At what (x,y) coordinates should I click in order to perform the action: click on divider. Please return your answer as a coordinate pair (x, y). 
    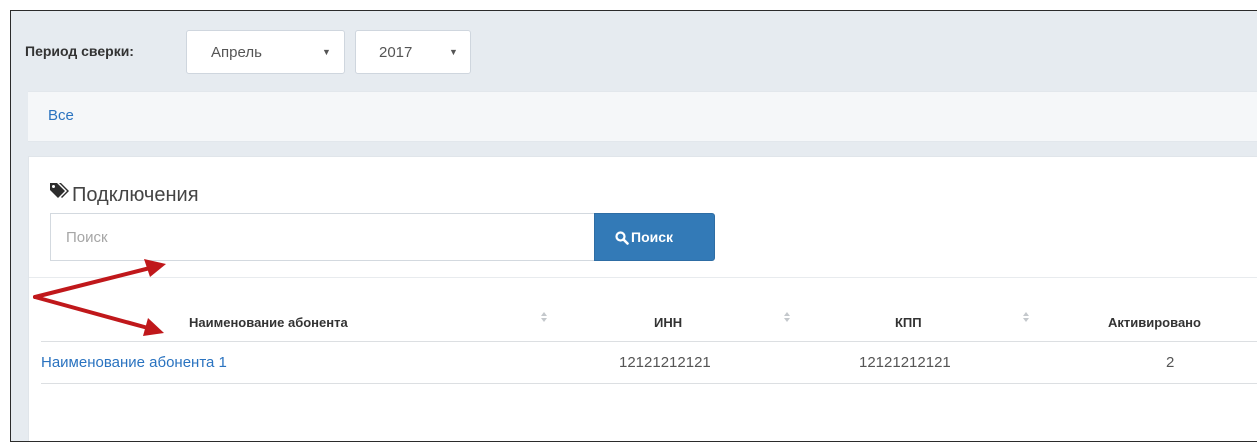
    Looking at the image, I should click on (643, 277).